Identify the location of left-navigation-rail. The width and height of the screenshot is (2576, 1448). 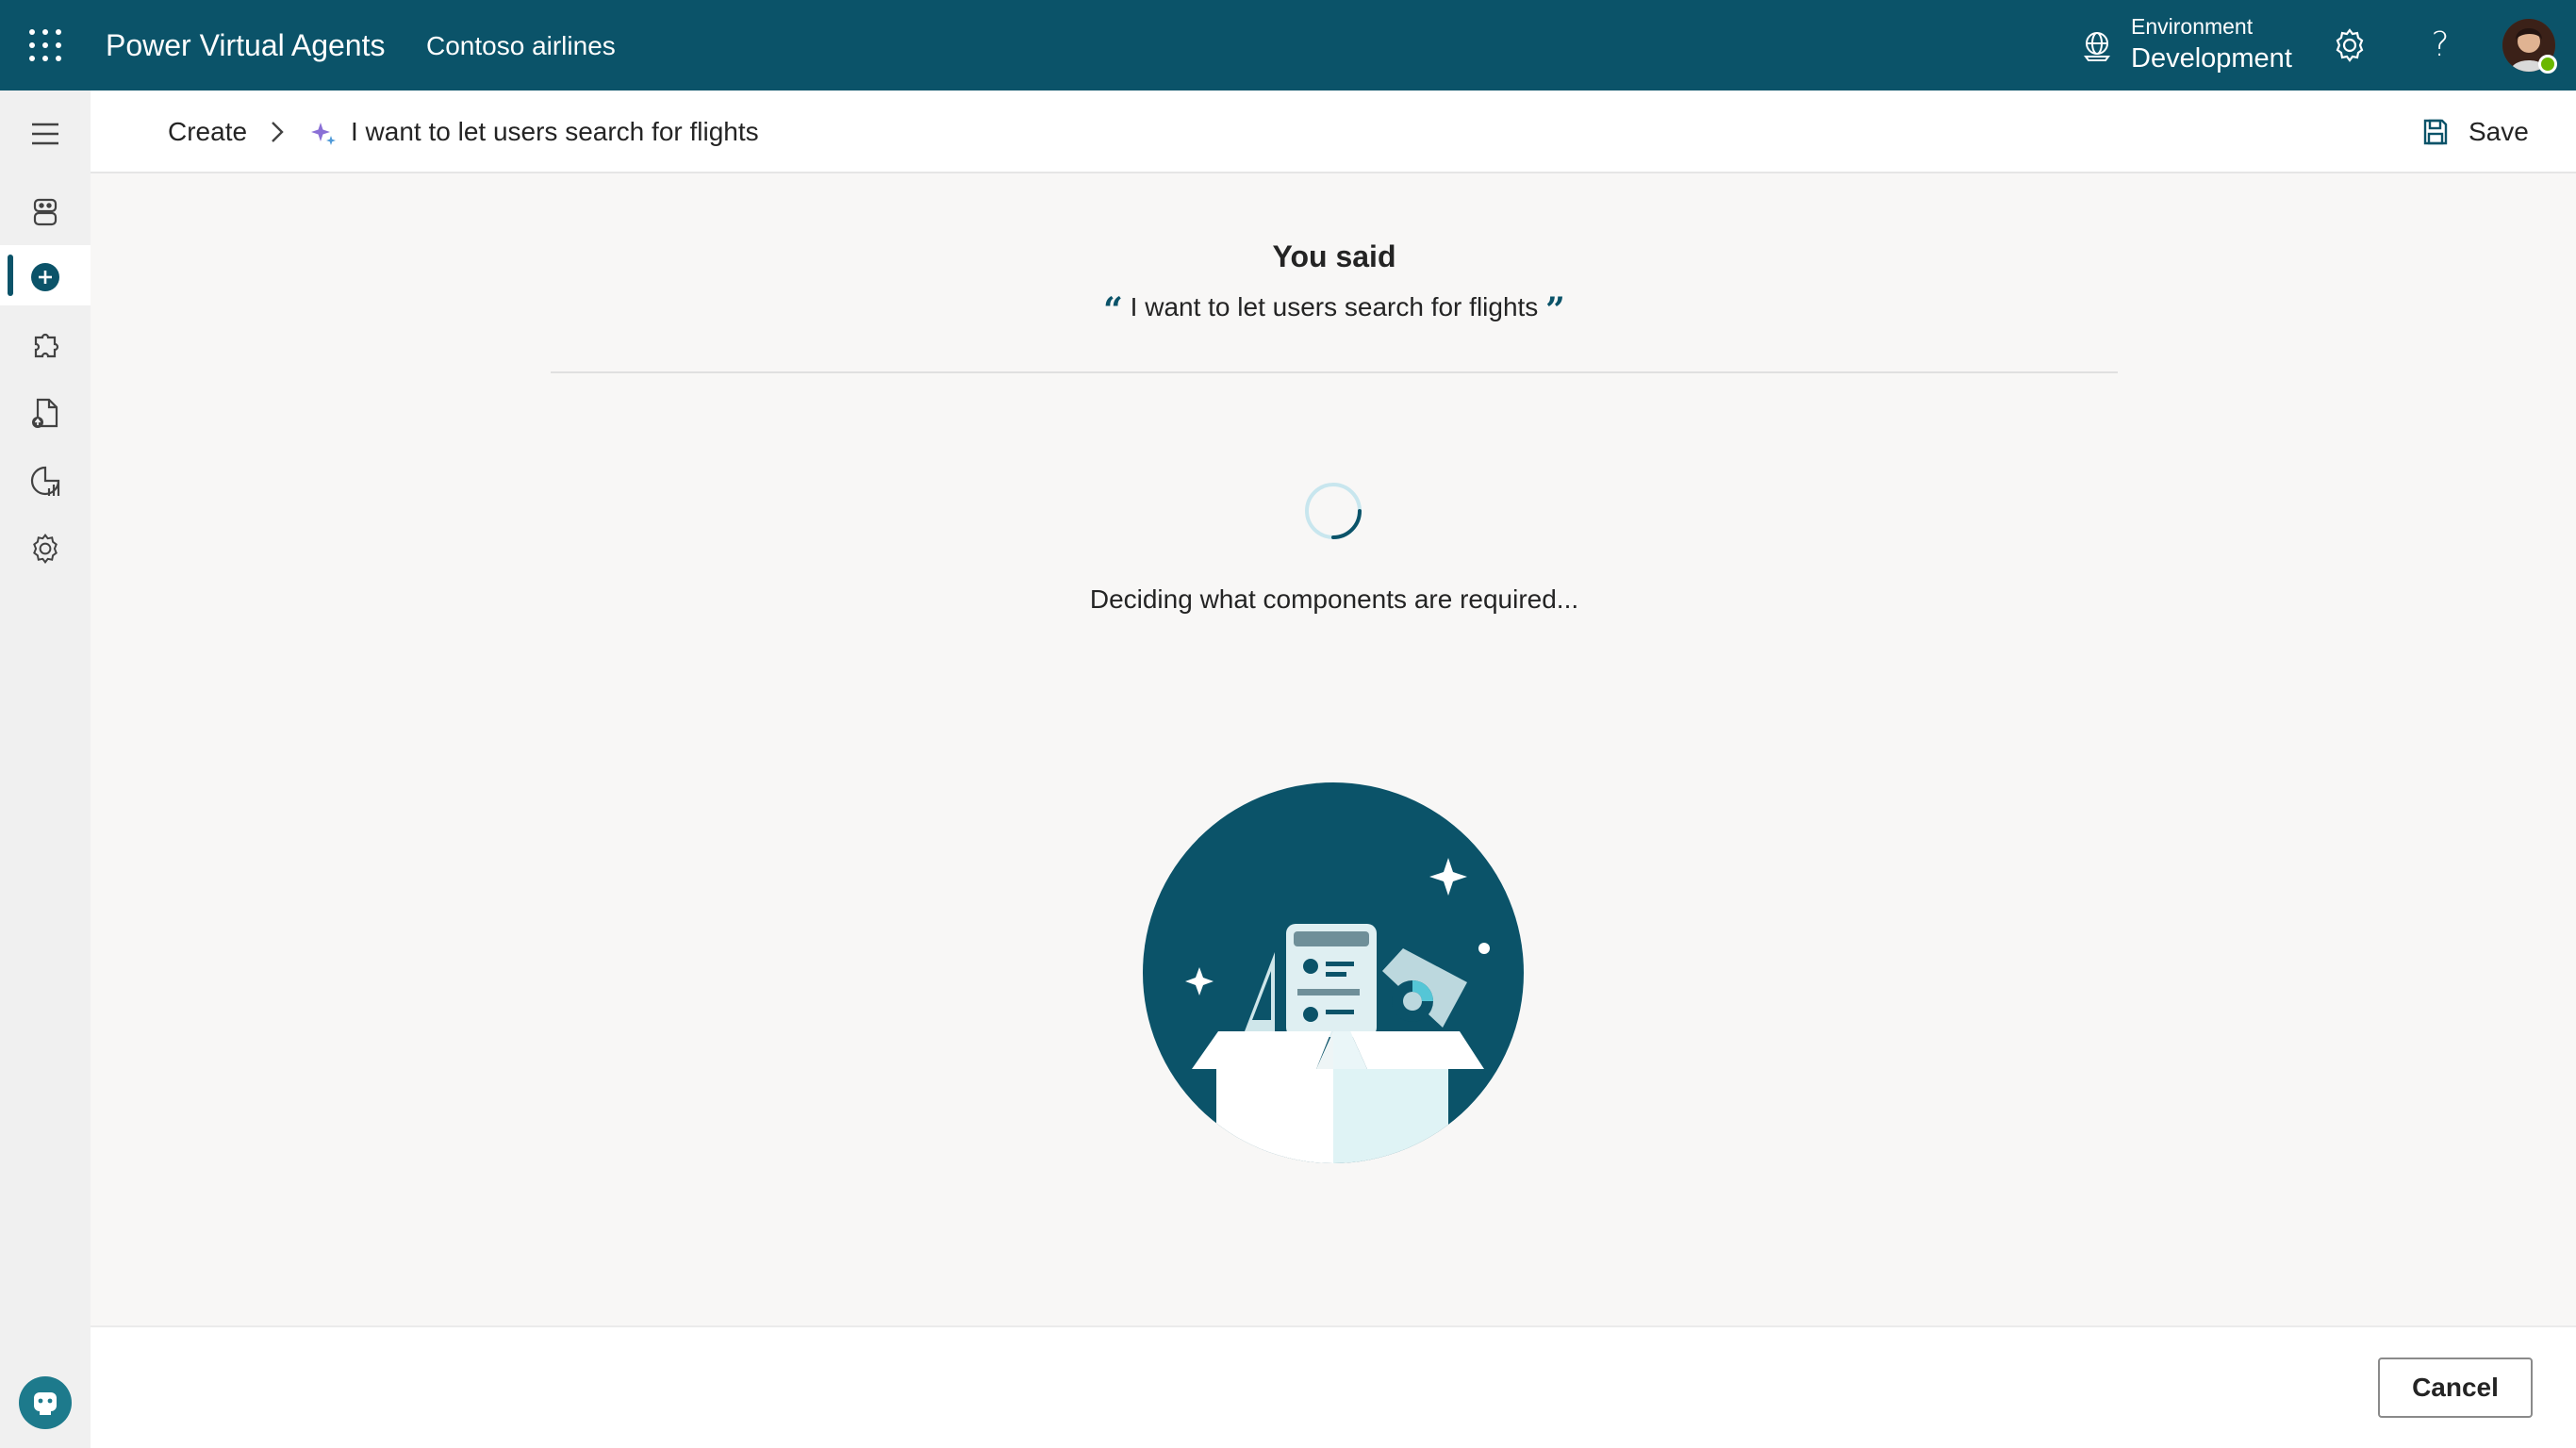
(45, 769).